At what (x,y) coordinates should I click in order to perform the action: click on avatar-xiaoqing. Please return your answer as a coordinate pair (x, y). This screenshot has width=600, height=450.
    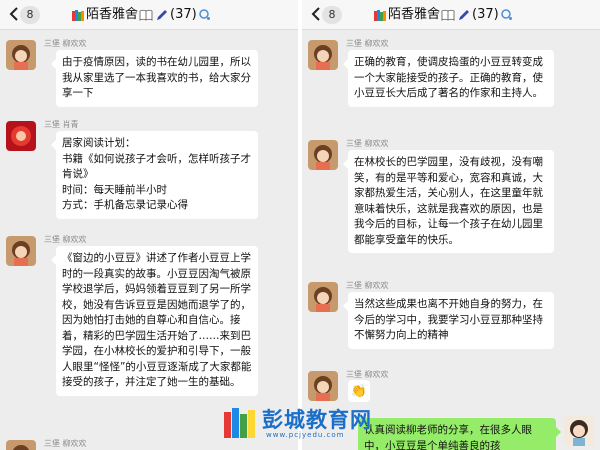
    Looking at the image, I should click on (21, 136).